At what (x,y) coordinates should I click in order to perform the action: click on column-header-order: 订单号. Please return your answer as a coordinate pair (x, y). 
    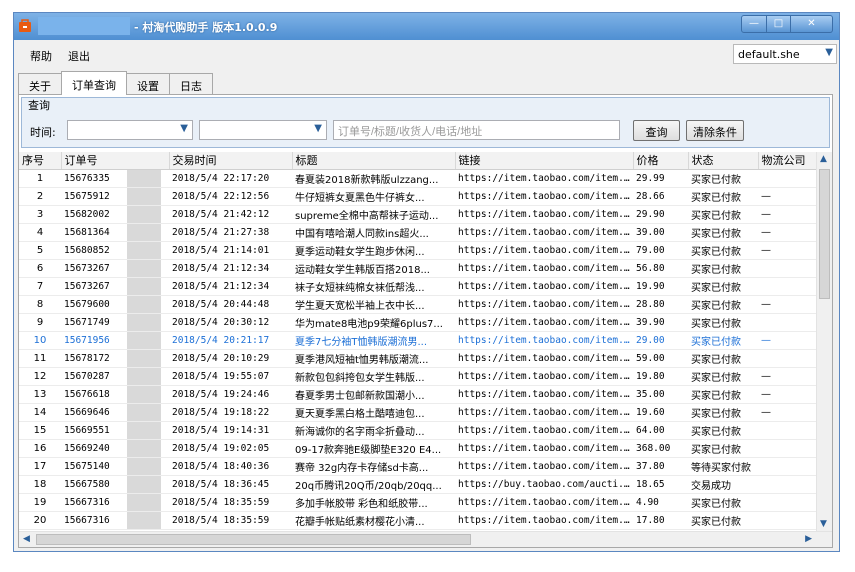
    Looking at the image, I should click on (115, 161).